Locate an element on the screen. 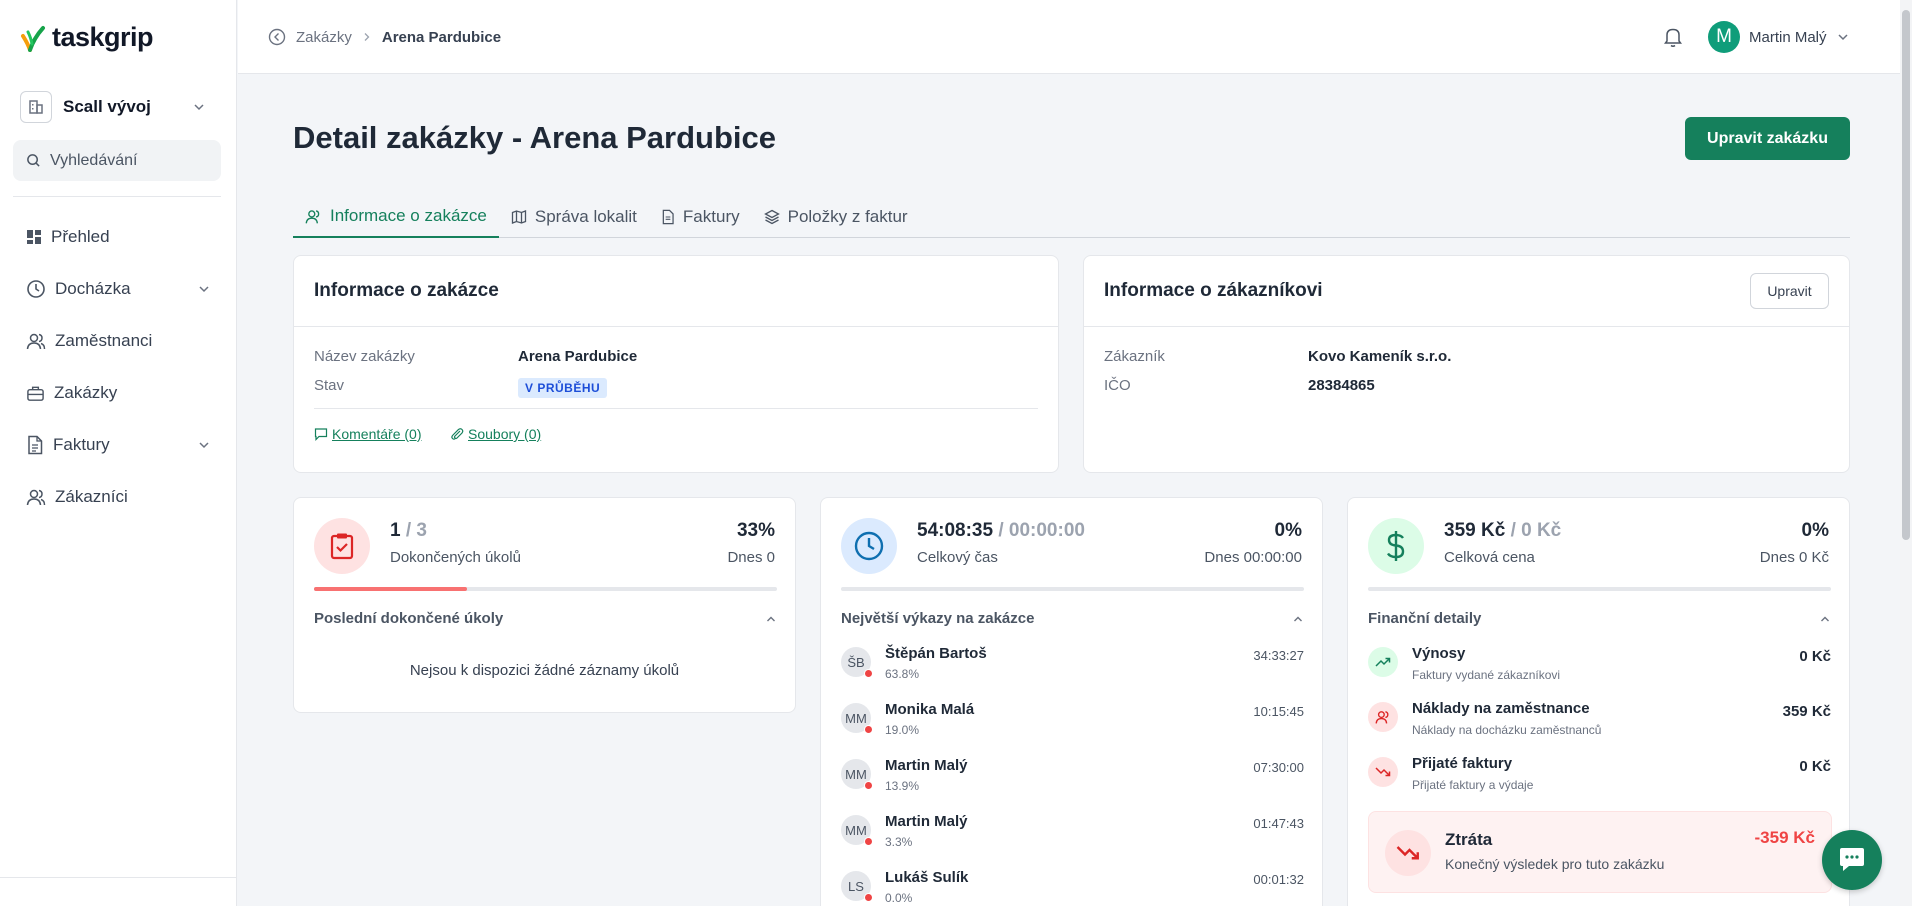 This screenshot has height=906, width=1912. page-scrollbar is located at coordinates (1906, 453).